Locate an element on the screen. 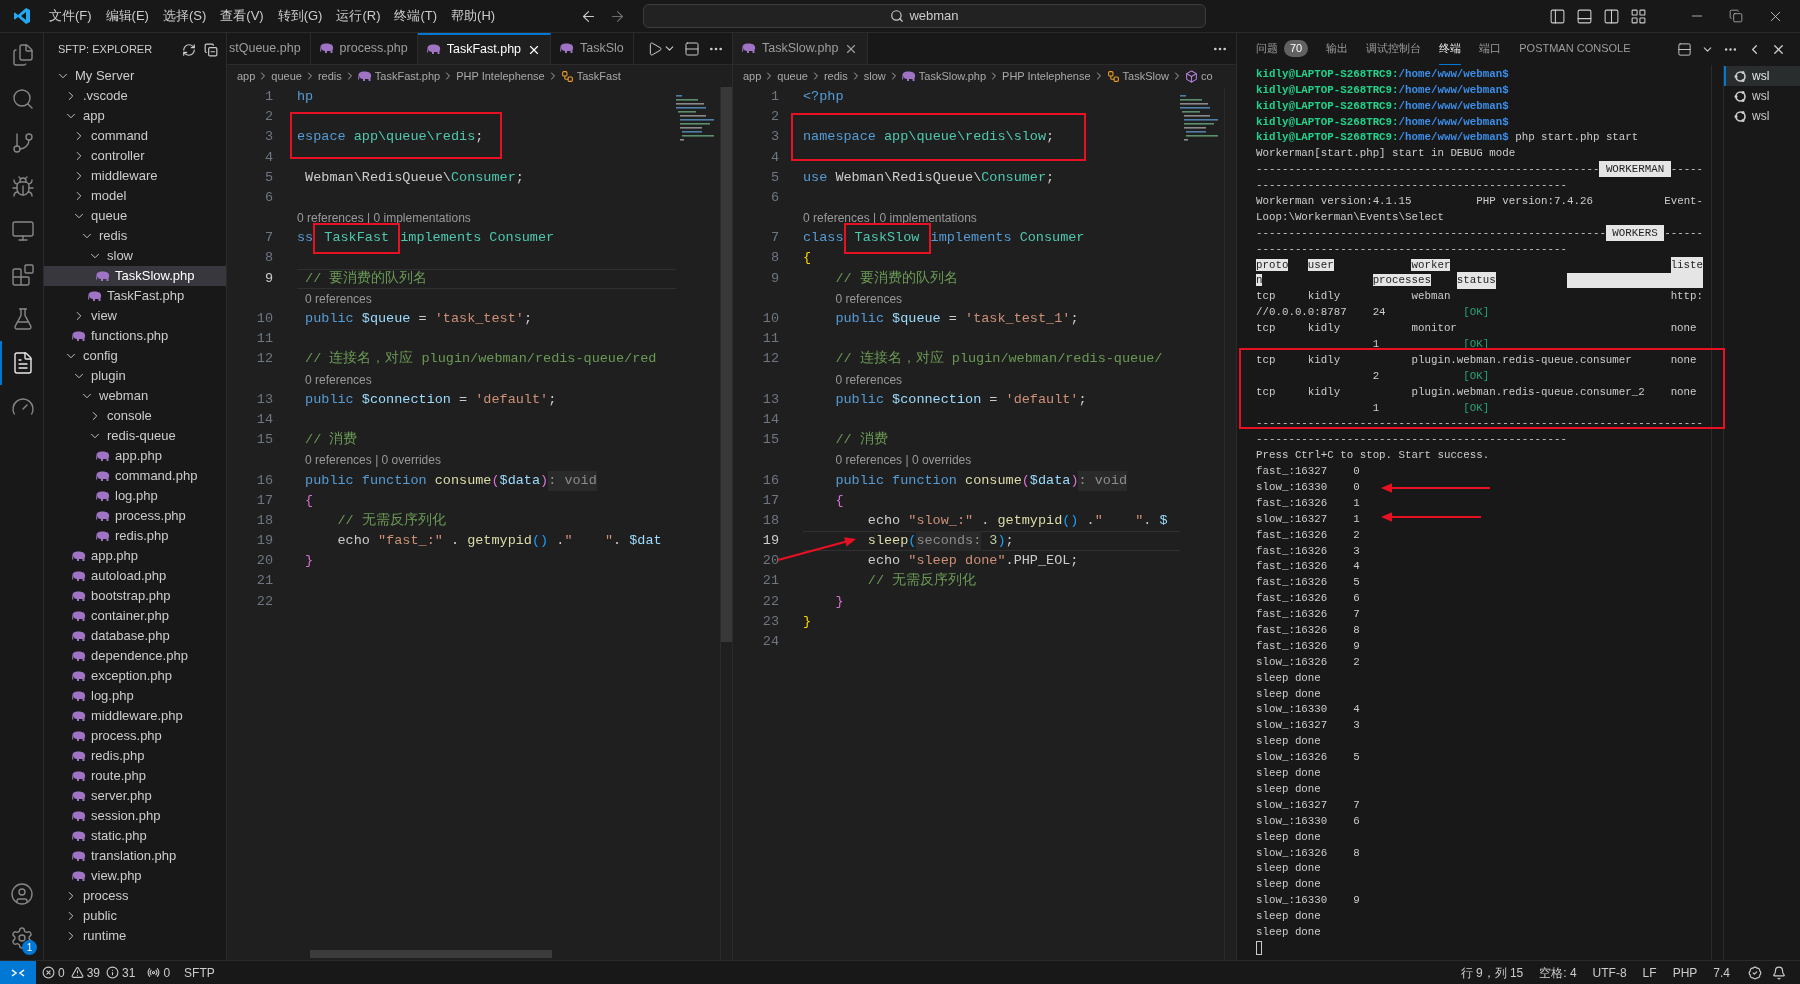  breadcrumb-item: TaskFast is located at coordinates (590, 76).